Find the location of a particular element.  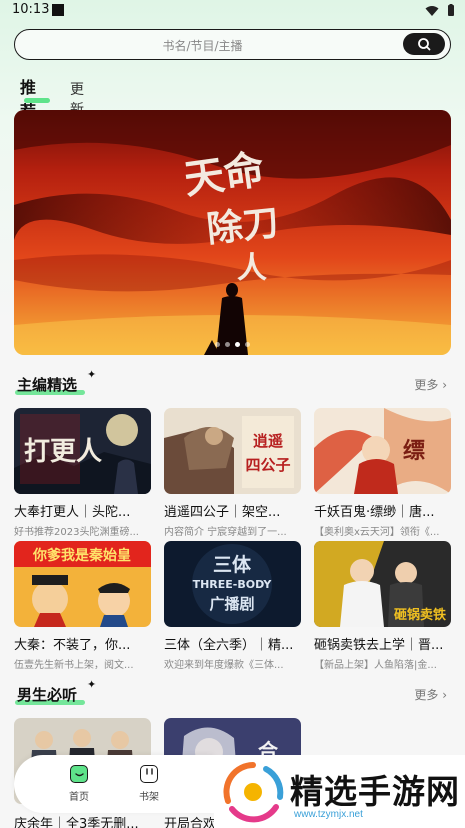

book-cover: 逍遥 四公子 is located at coordinates (232, 451).